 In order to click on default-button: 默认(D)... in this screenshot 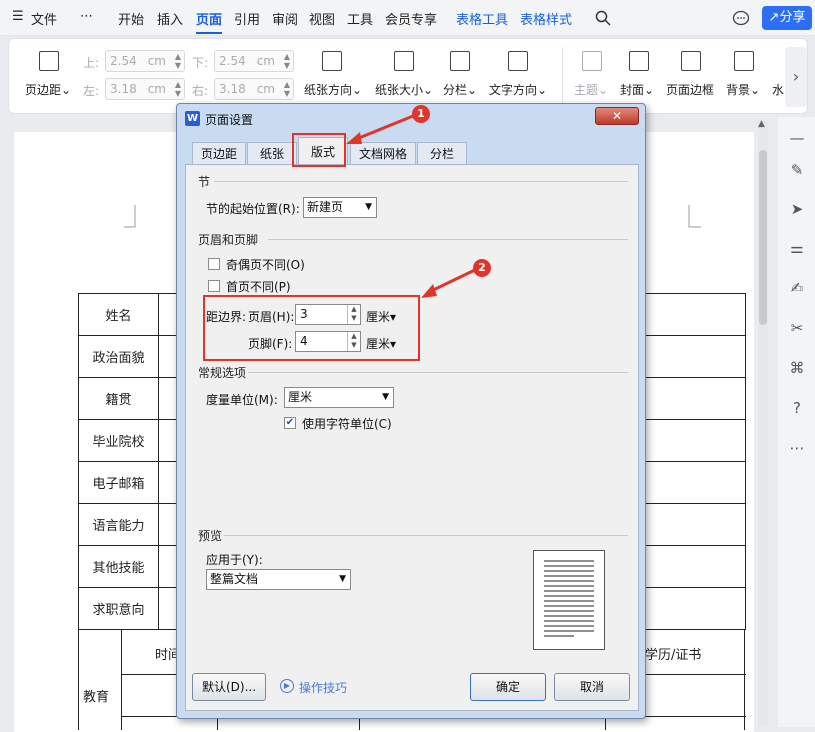, I will do `click(229, 687)`.